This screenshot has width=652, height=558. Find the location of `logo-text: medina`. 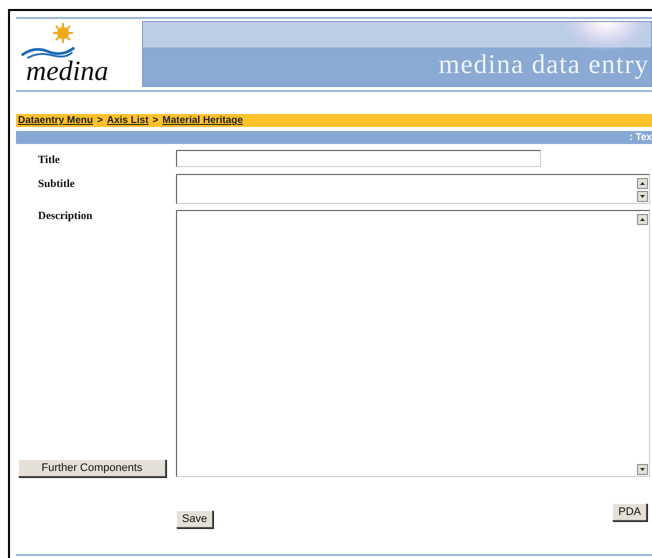

logo-text: medina is located at coordinates (67, 72).